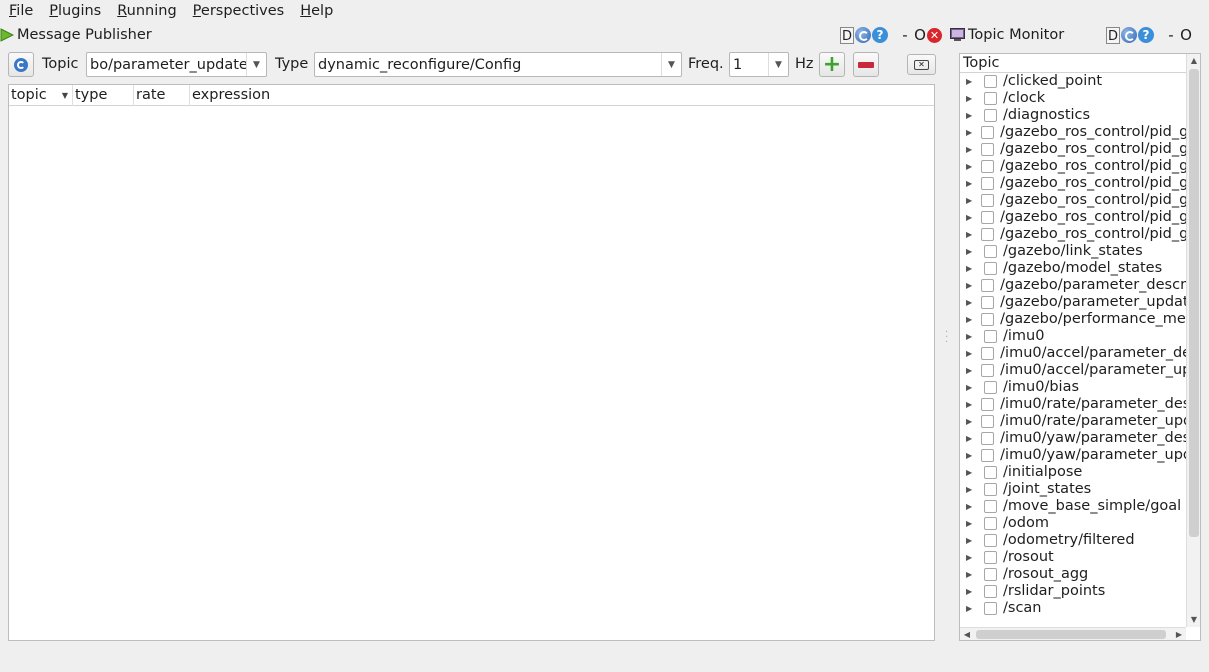  I want to click on topic-row: ▶ /imu0/accel/parameter_des, so click(1073, 353).